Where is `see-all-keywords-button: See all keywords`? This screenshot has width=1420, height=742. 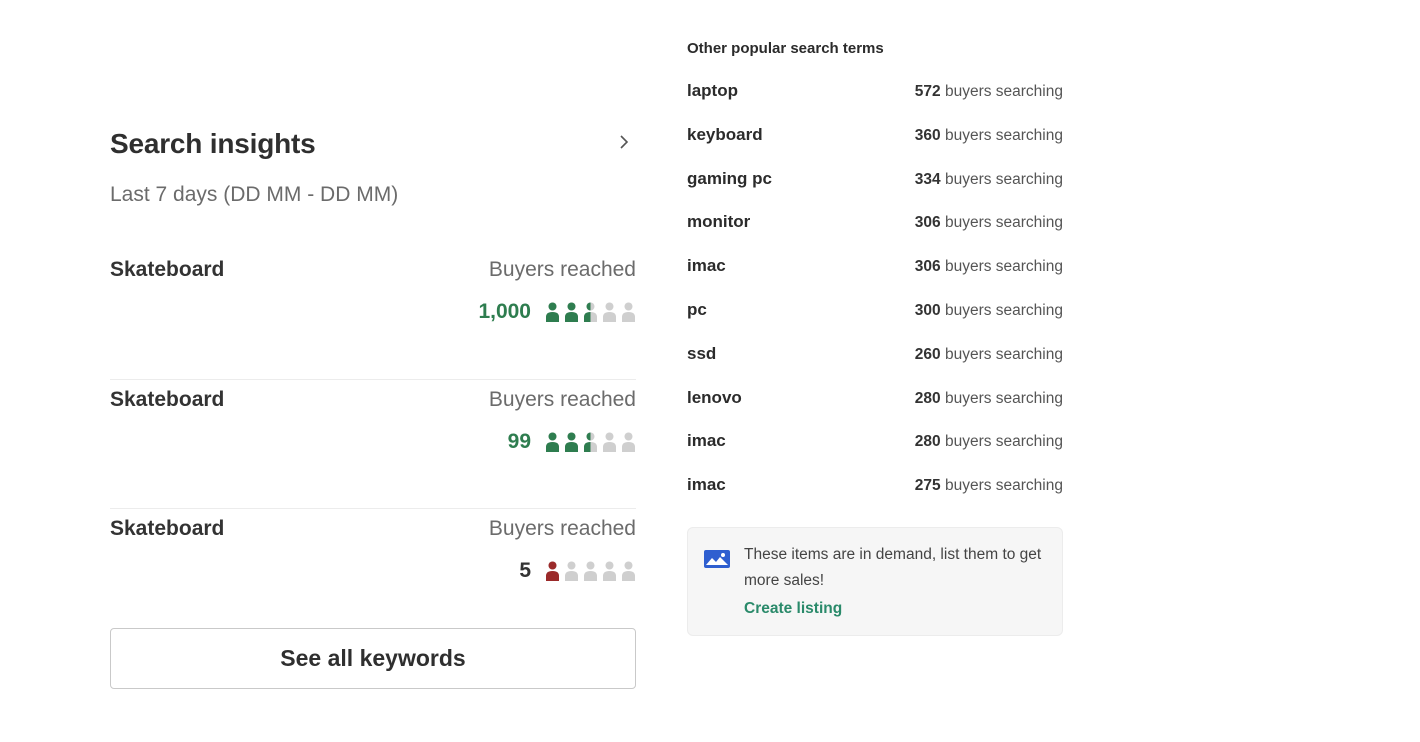 see-all-keywords-button: See all keywords is located at coordinates (373, 658).